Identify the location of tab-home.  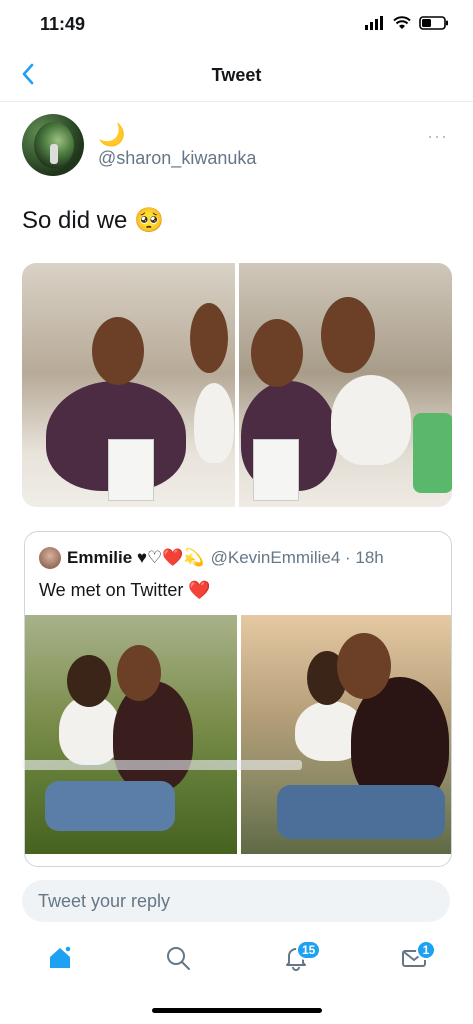
(60, 960).